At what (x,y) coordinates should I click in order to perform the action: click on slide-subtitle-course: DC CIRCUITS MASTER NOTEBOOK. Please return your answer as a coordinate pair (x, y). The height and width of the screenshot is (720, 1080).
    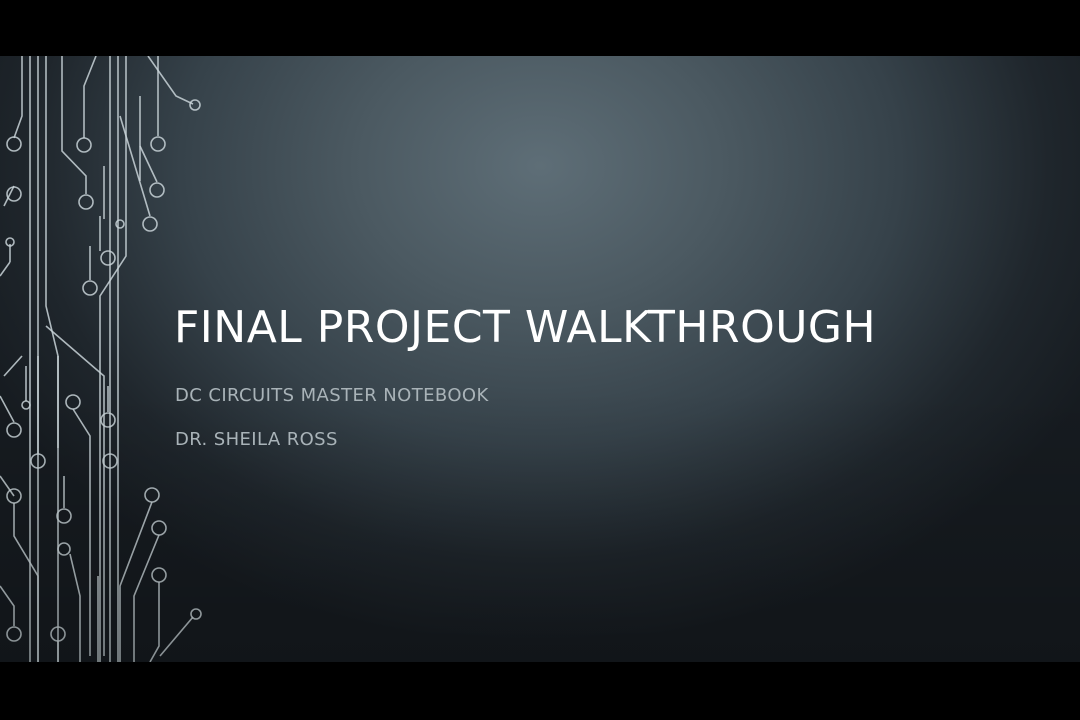
    Looking at the image, I should click on (332, 395).